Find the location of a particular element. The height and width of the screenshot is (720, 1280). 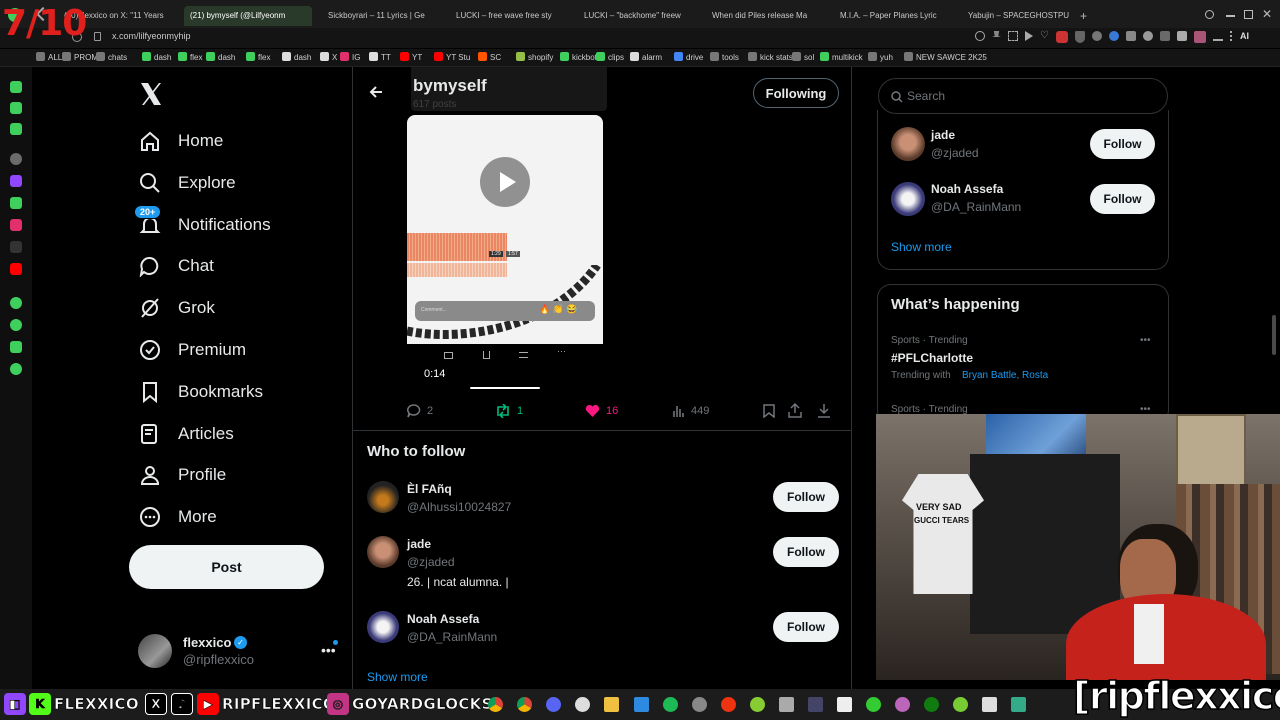

user-name: jade is located at coordinates (419, 544).